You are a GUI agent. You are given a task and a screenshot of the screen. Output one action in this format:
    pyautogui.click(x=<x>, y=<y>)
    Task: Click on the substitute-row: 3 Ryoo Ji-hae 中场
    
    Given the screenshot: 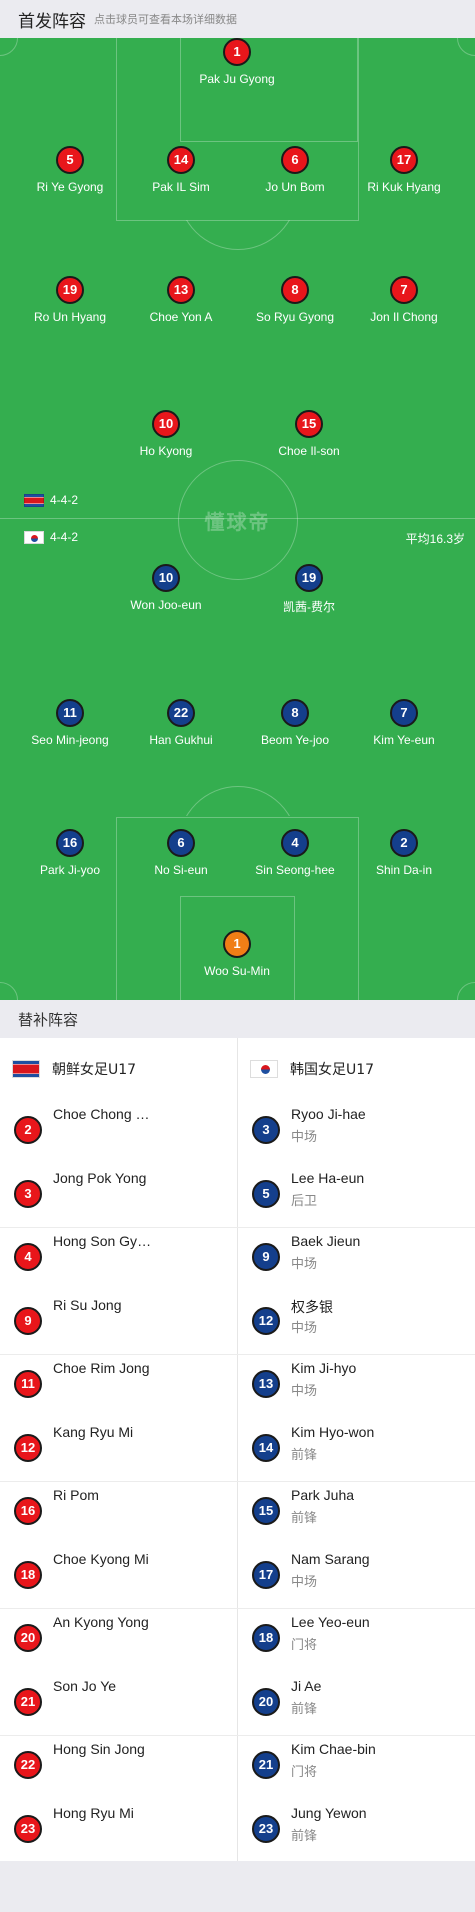 What is the action you would take?
    pyautogui.click(x=356, y=1132)
    